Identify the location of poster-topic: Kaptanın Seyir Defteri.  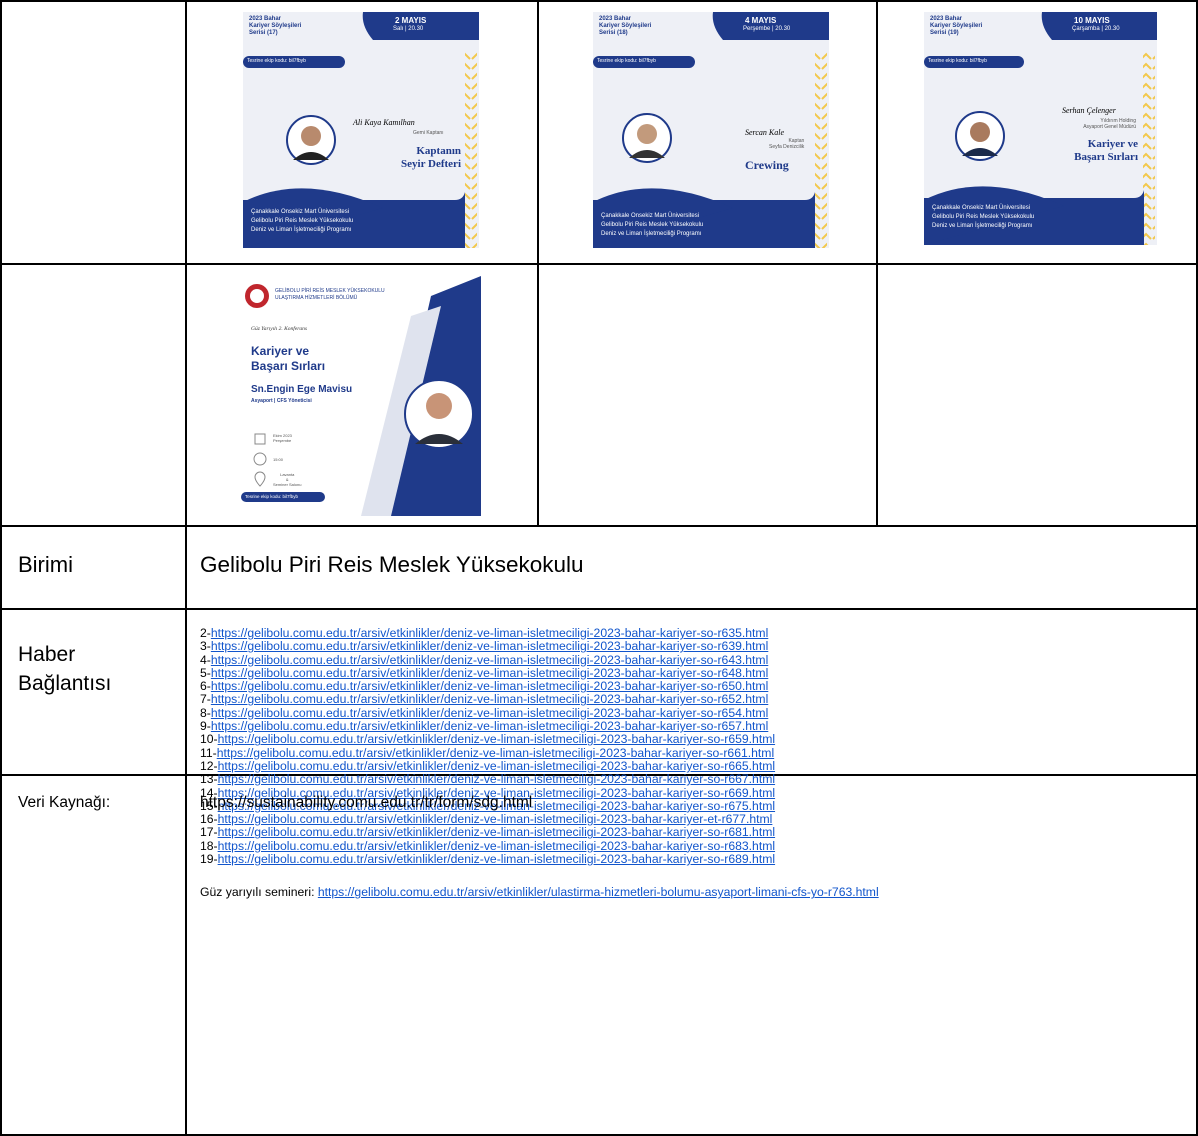
(431, 157).